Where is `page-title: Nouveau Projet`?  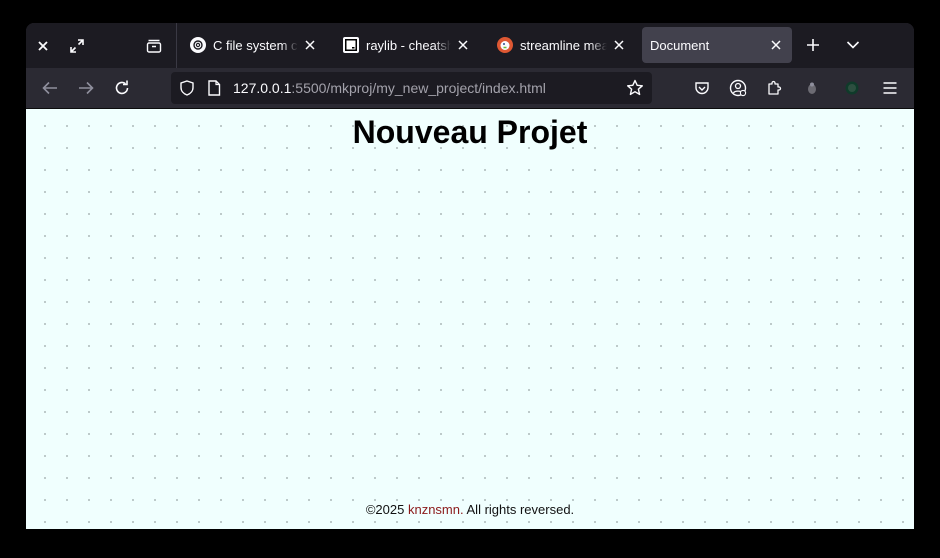
page-title: Nouveau Projet is located at coordinates (470, 132).